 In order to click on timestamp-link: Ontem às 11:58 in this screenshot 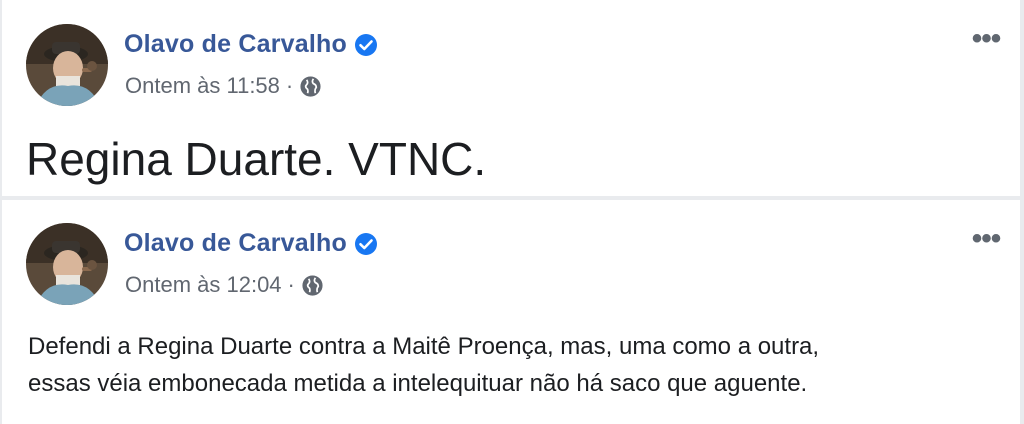, I will do `click(202, 86)`.